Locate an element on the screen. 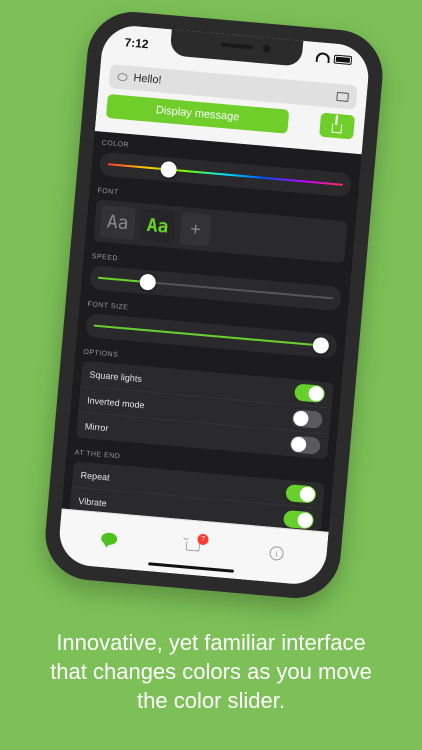 Image resolution: width=422 pixels, height=750 pixels. chat-icon is located at coordinates (109, 539).